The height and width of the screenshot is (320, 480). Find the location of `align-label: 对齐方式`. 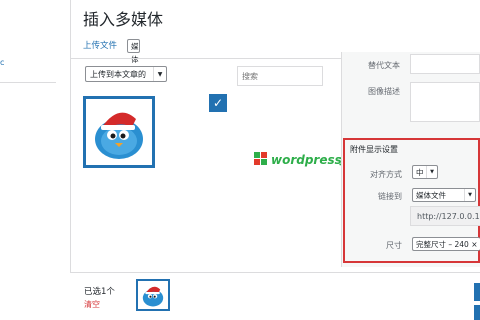

align-label: 对齐方式 is located at coordinates (386, 174).